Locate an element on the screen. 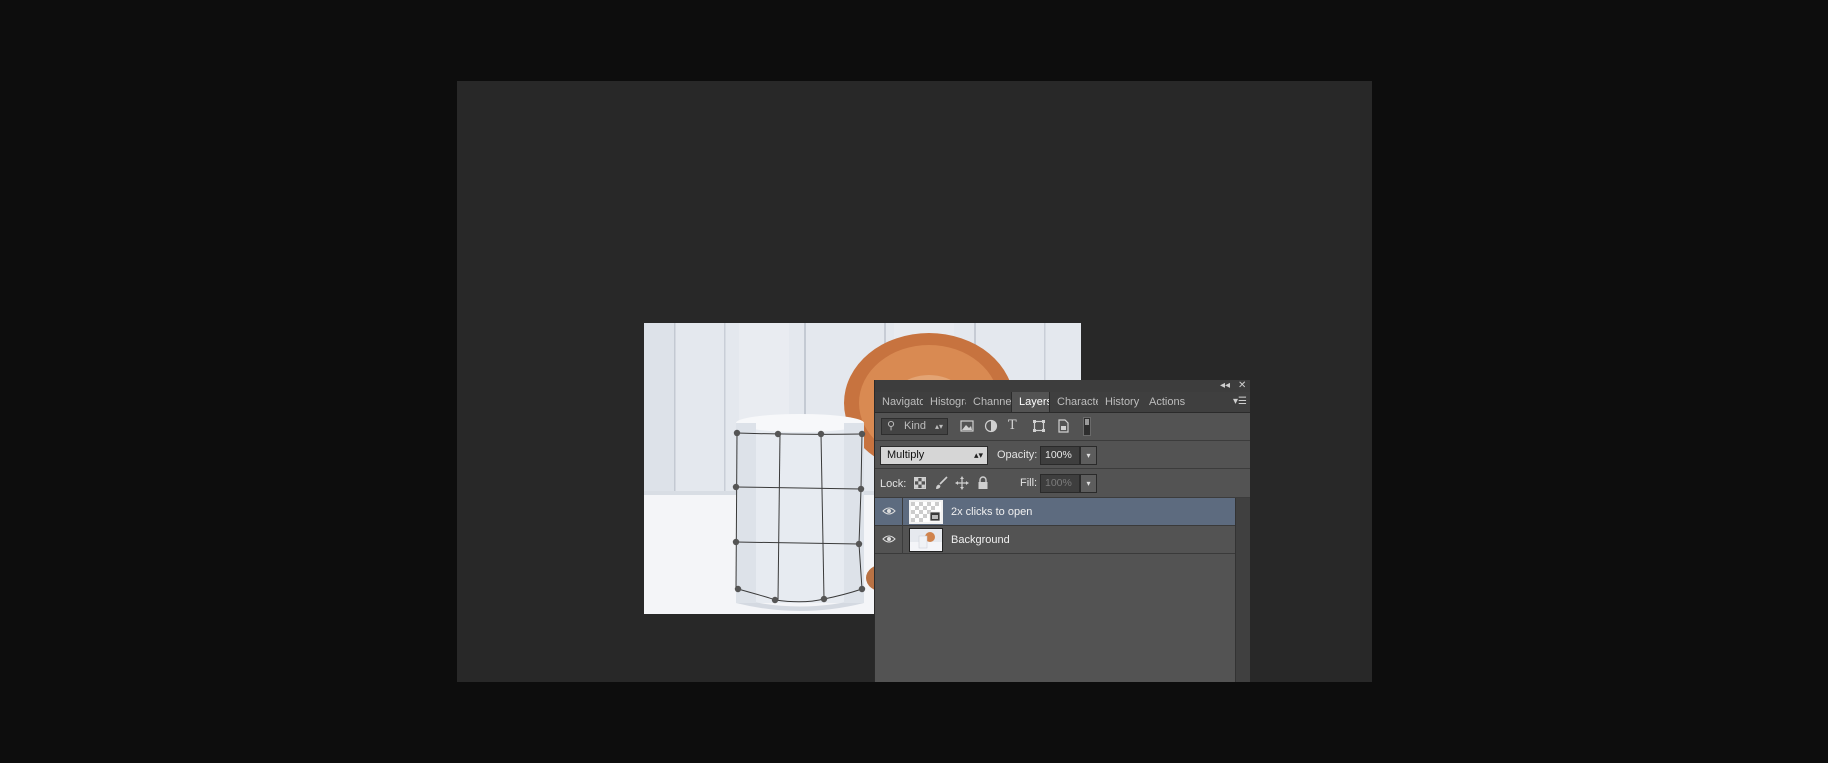 The width and height of the screenshot is (1828, 763). lock-all-icon is located at coordinates (983, 483).